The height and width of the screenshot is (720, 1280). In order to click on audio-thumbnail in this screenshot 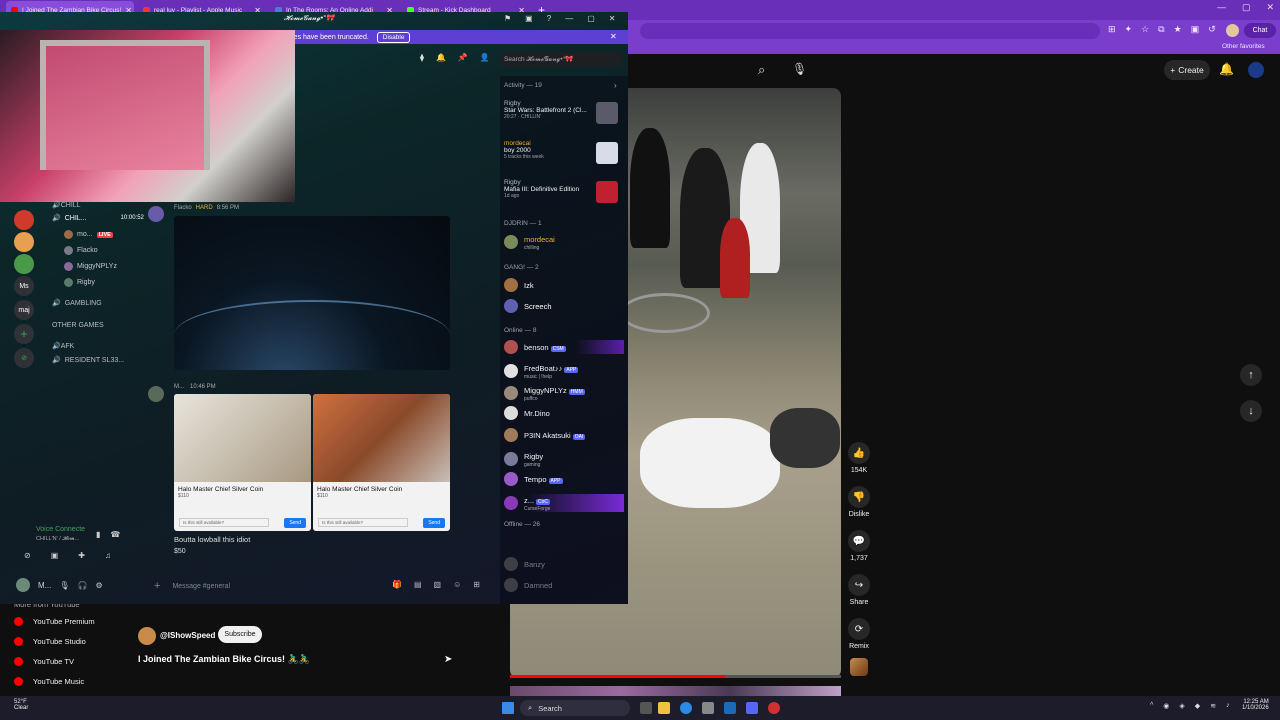, I will do `click(859, 667)`.